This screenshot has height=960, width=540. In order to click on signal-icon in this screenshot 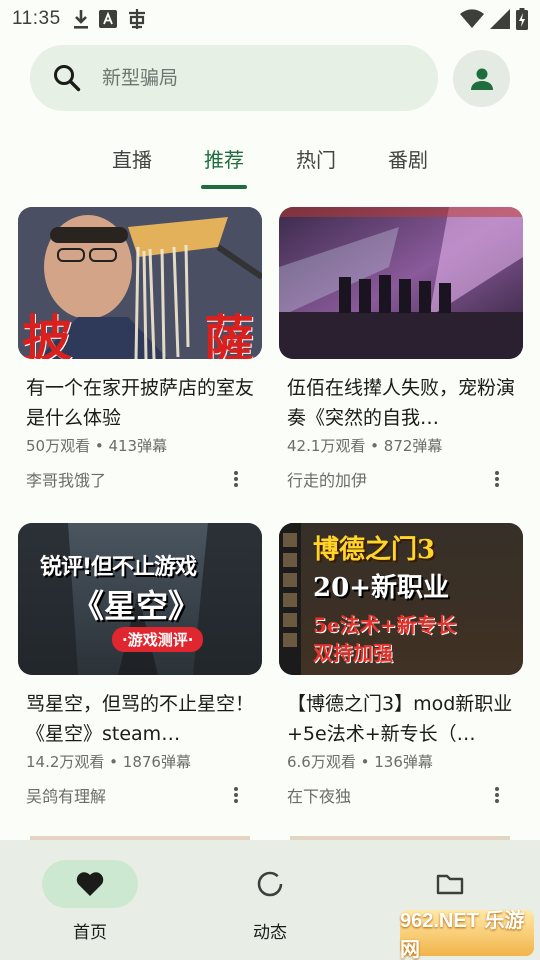, I will do `click(500, 19)`.